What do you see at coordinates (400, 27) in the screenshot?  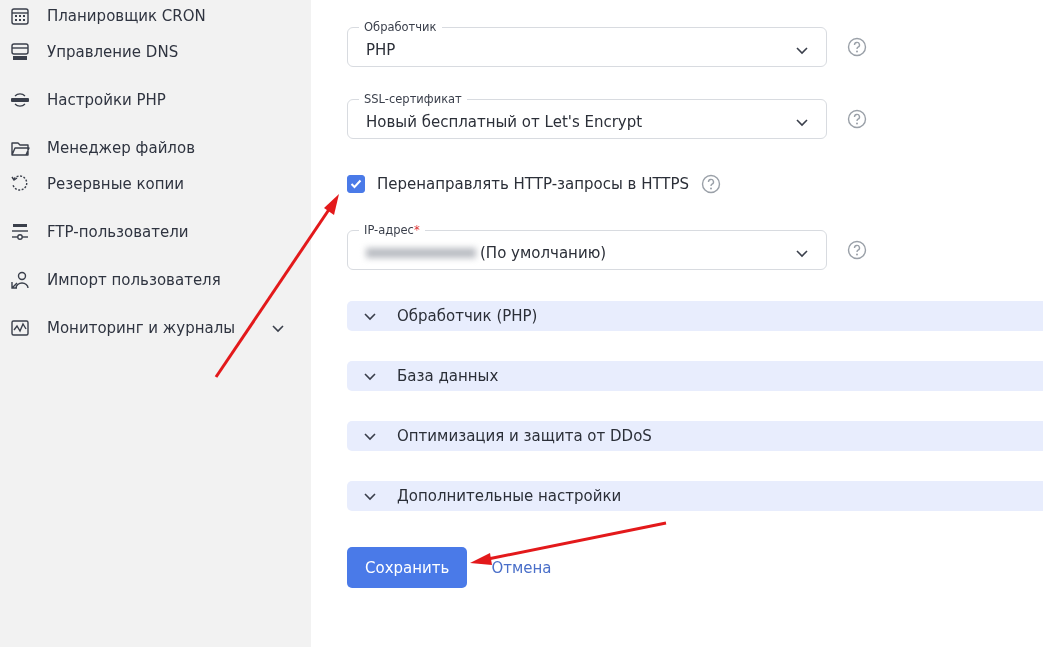 I see `field-label: Обработчик` at bounding box center [400, 27].